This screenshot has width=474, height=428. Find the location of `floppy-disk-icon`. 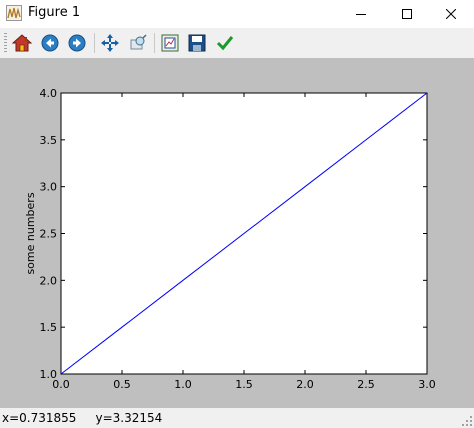

floppy-disk-icon is located at coordinates (197, 43).